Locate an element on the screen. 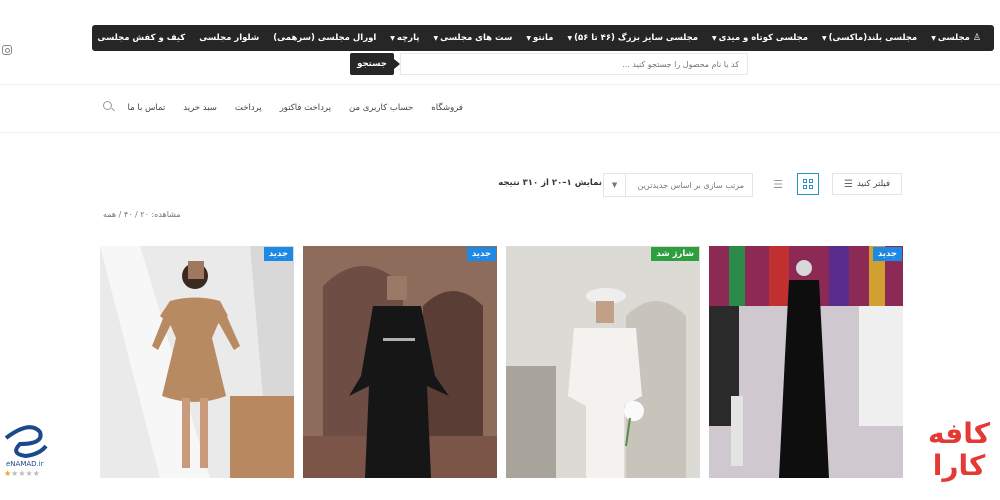 This screenshot has width=1000, height=500. secondary-nav-item: پرداخت فاکتور is located at coordinates (305, 108).